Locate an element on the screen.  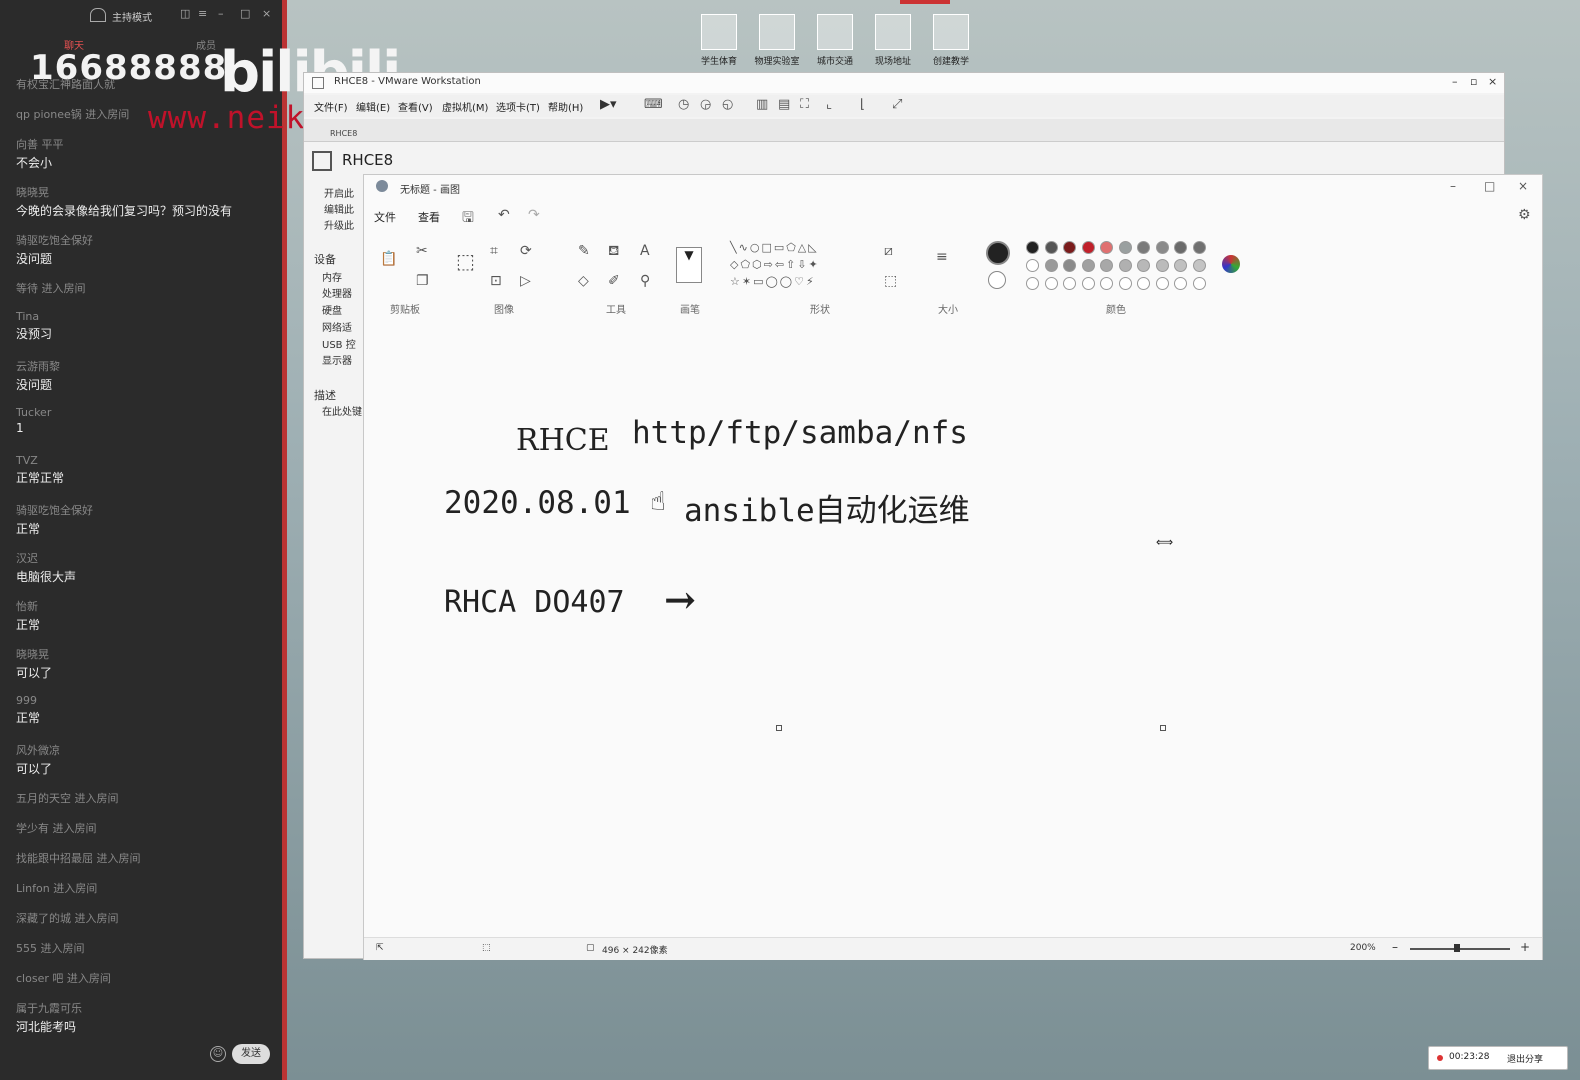
redo-icon: ↷ is located at coordinates (534, 215).